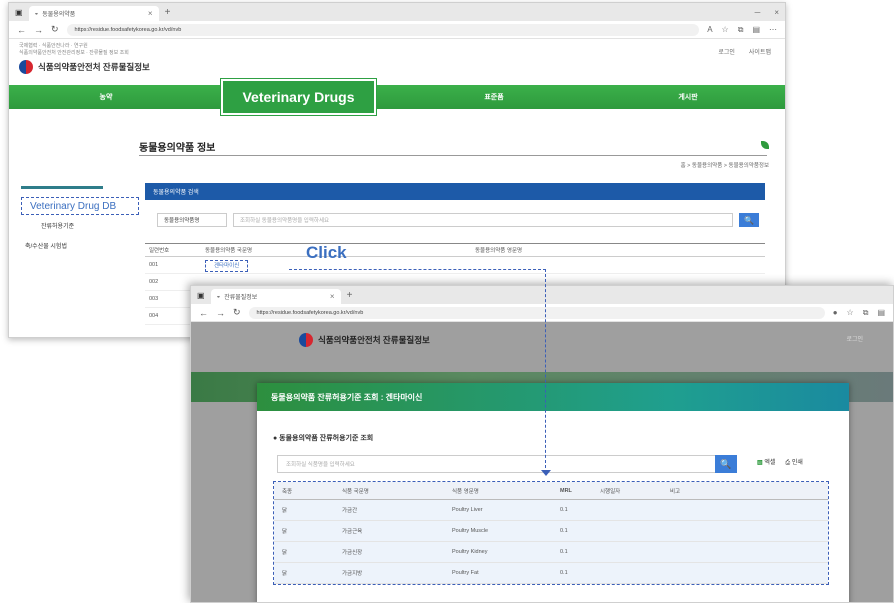 This screenshot has width=894, height=603. What do you see at coordinates (352, 574) in the screenshot?
I see `cell-food-korean: 가금지방` at bounding box center [352, 574].